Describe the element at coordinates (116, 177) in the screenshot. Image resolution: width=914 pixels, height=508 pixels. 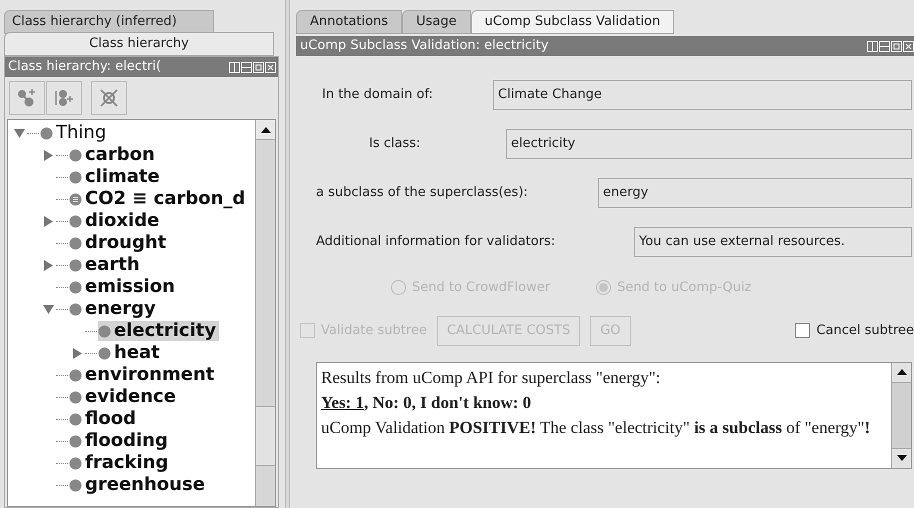
I see `tree-item: climate` at that location.